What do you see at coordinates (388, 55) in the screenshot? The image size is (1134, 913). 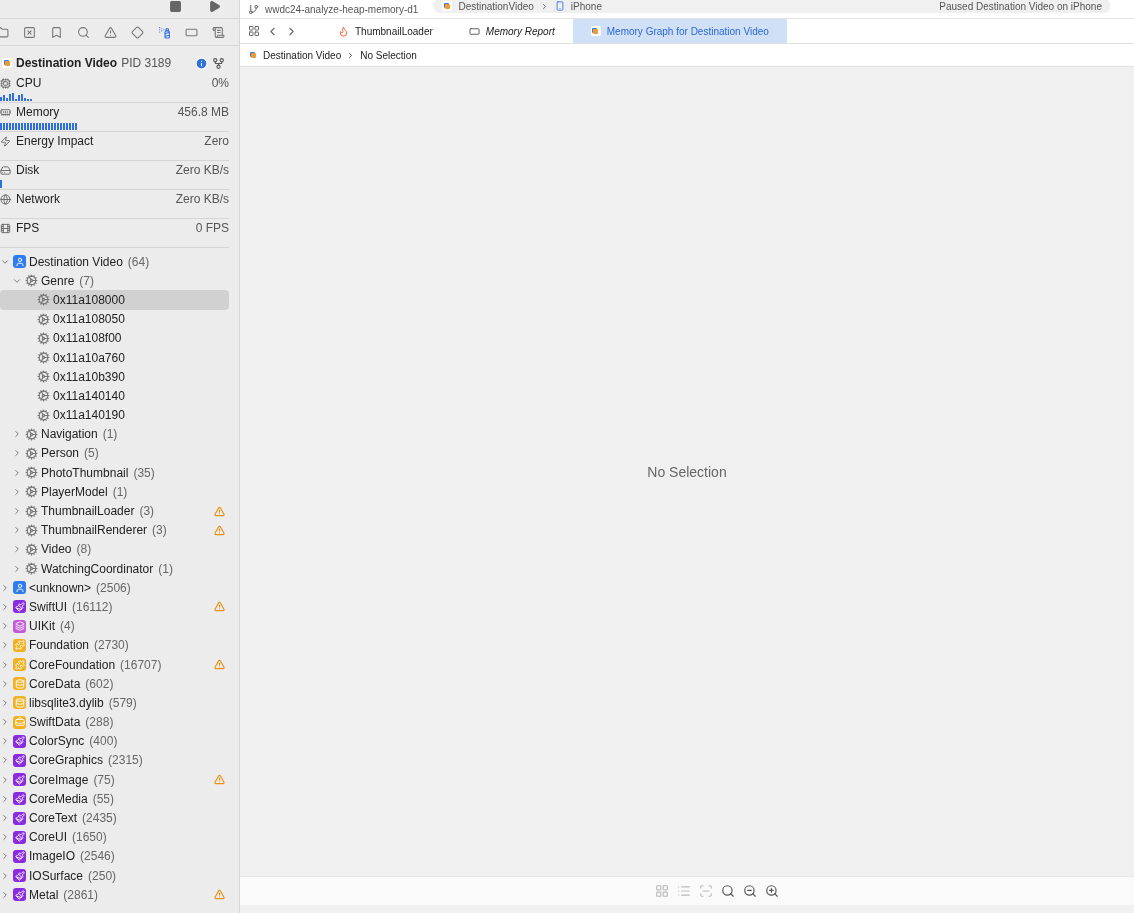 I see `breadcrumb-item: No Selection` at bounding box center [388, 55].